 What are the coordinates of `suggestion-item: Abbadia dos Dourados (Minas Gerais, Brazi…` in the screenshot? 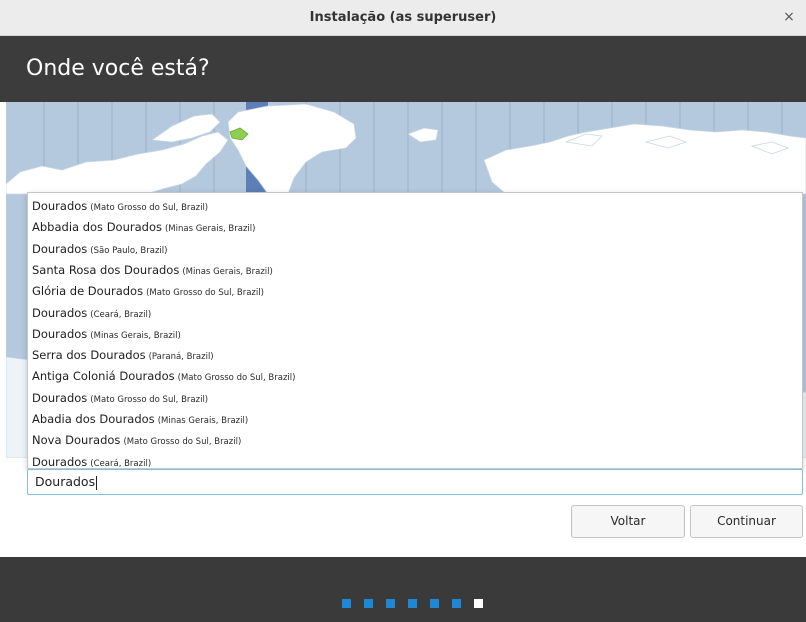 It's located at (415, 225).